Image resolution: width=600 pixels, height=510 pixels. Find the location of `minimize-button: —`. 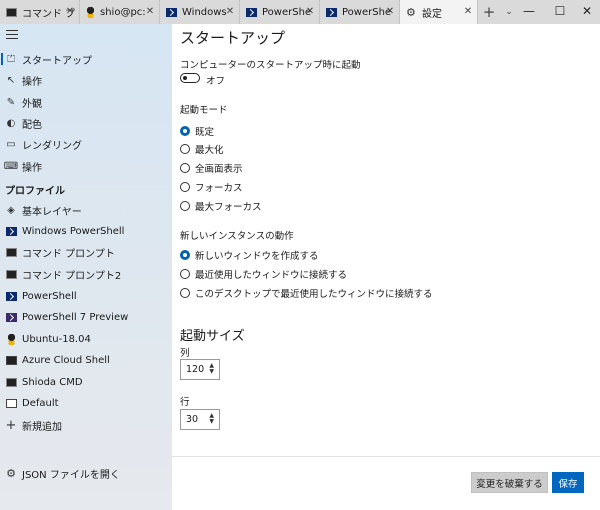

minimize-button: — is located at coordinates (529, 11).